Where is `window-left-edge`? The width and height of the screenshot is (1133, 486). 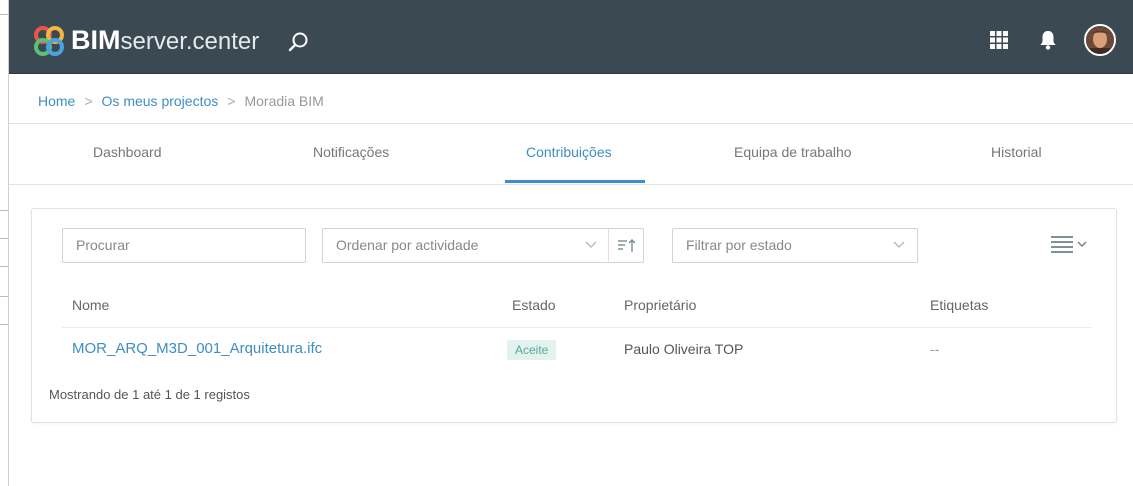 window-left-edge is located at coordinates (4, 243).